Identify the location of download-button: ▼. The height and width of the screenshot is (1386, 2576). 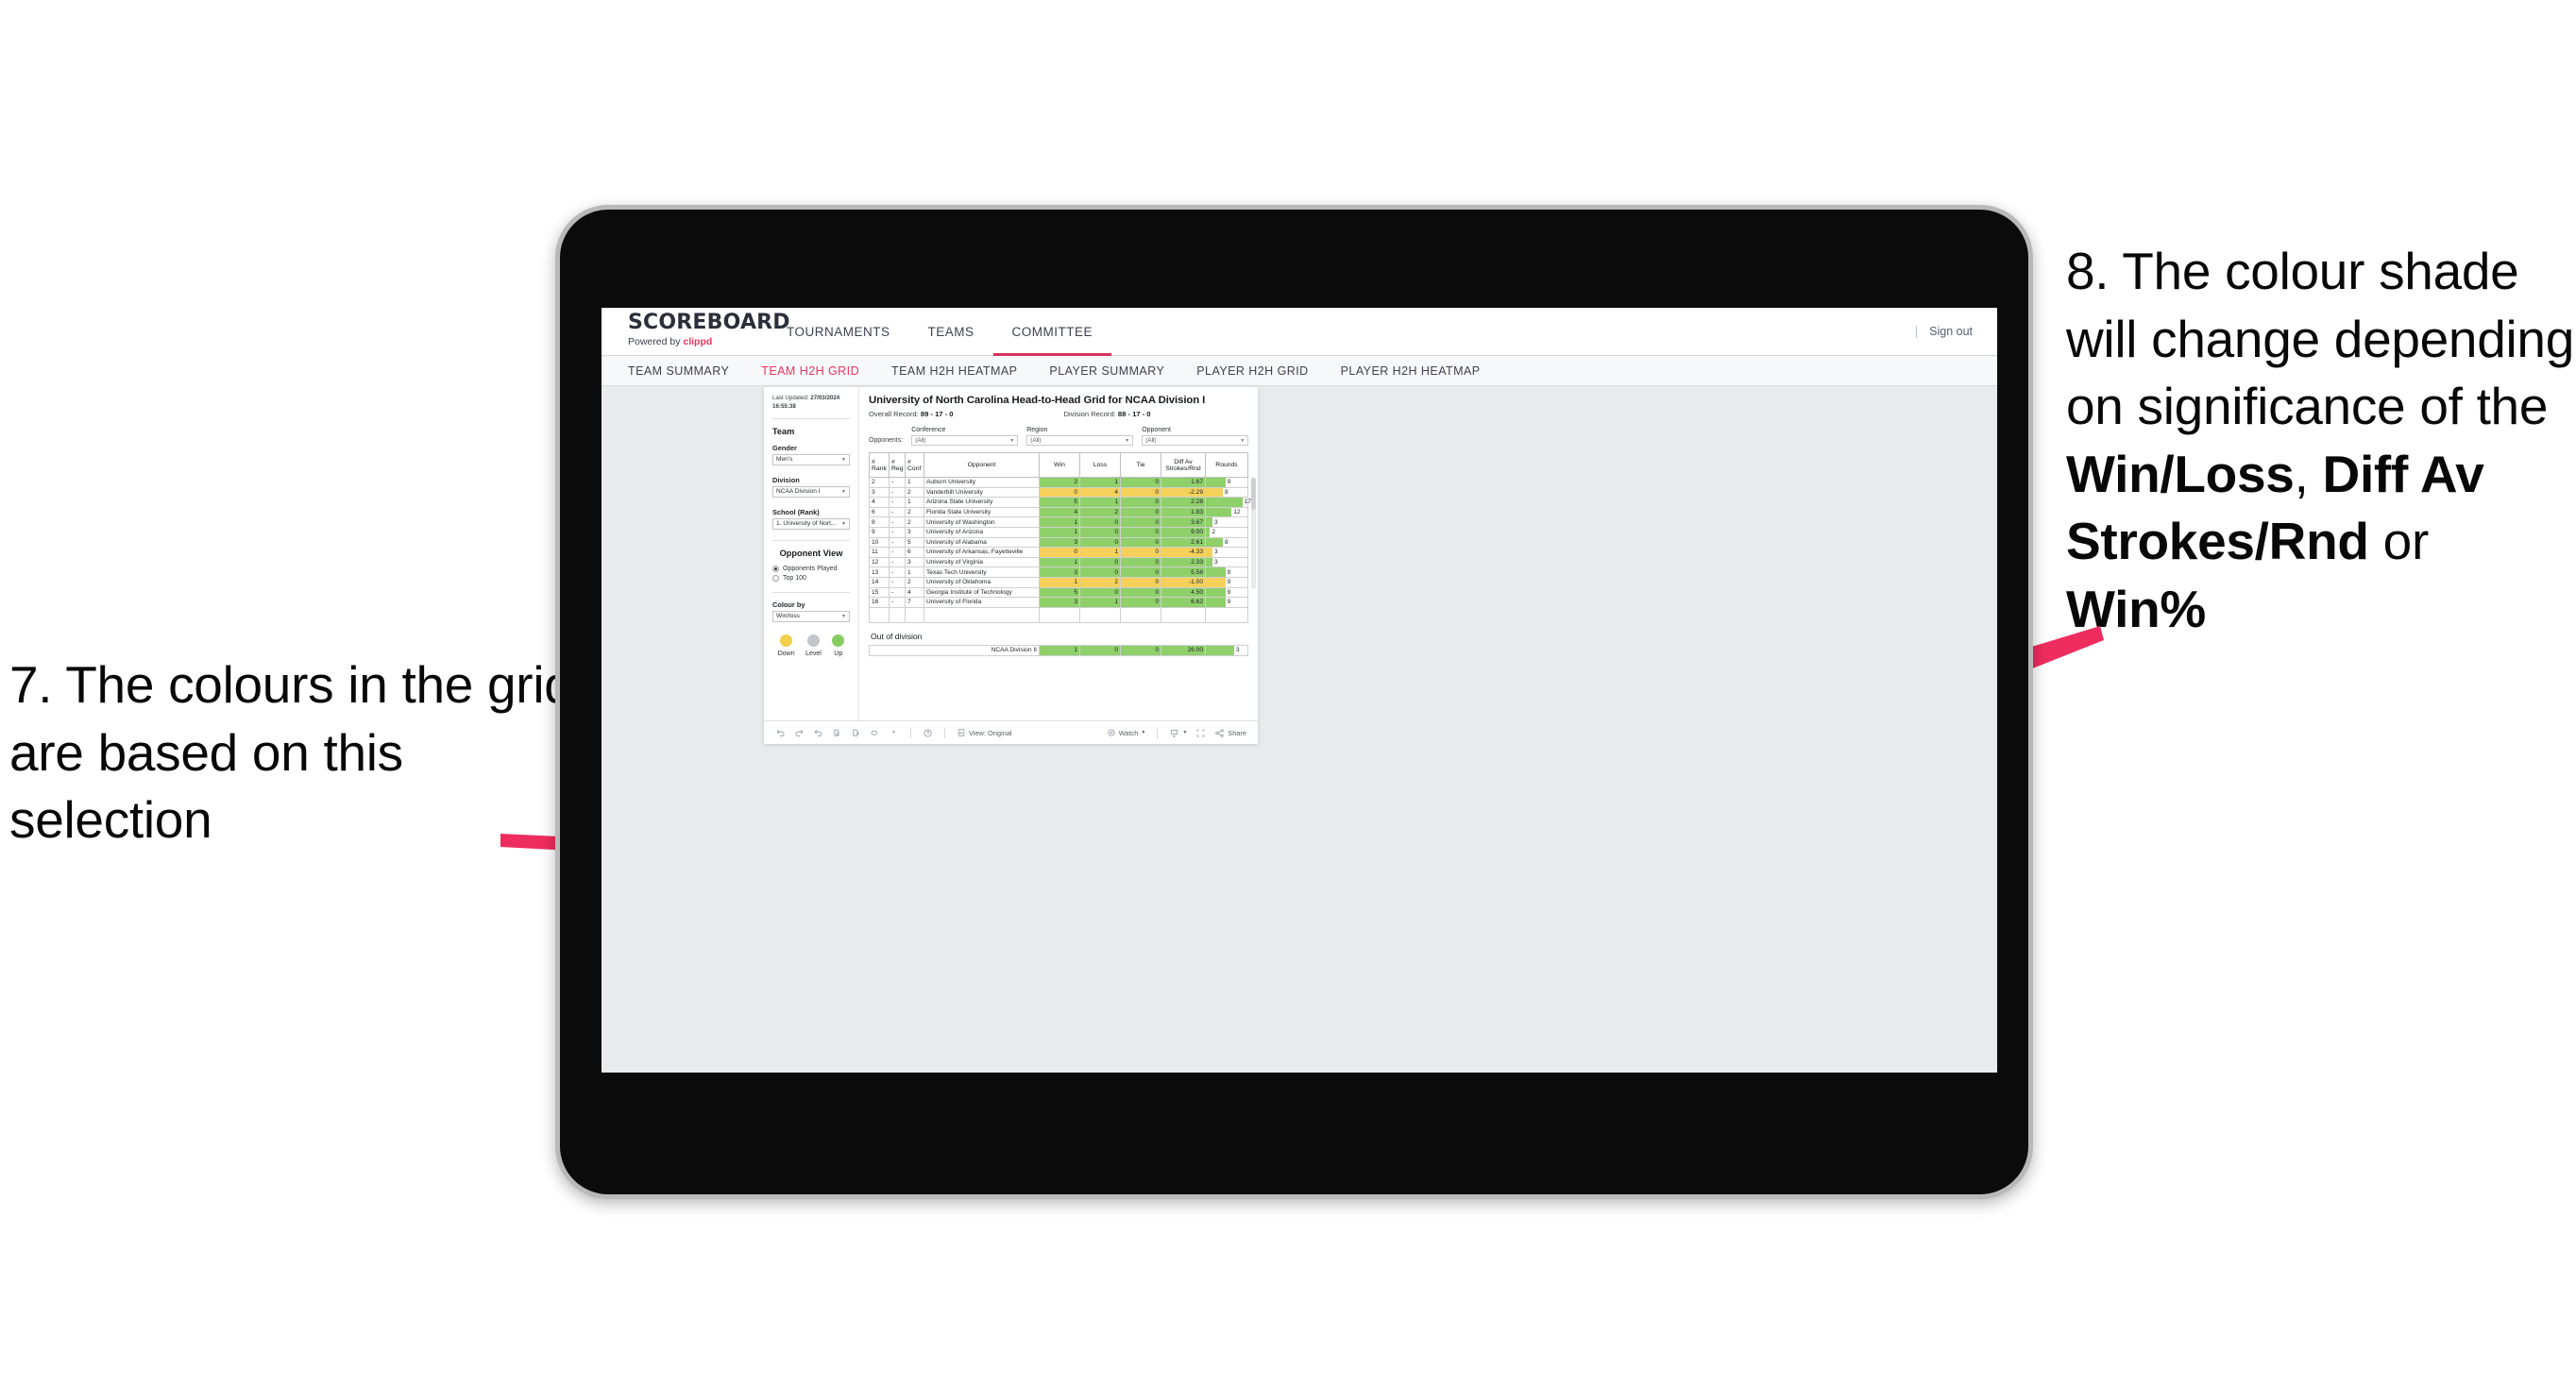
(1178, 733).